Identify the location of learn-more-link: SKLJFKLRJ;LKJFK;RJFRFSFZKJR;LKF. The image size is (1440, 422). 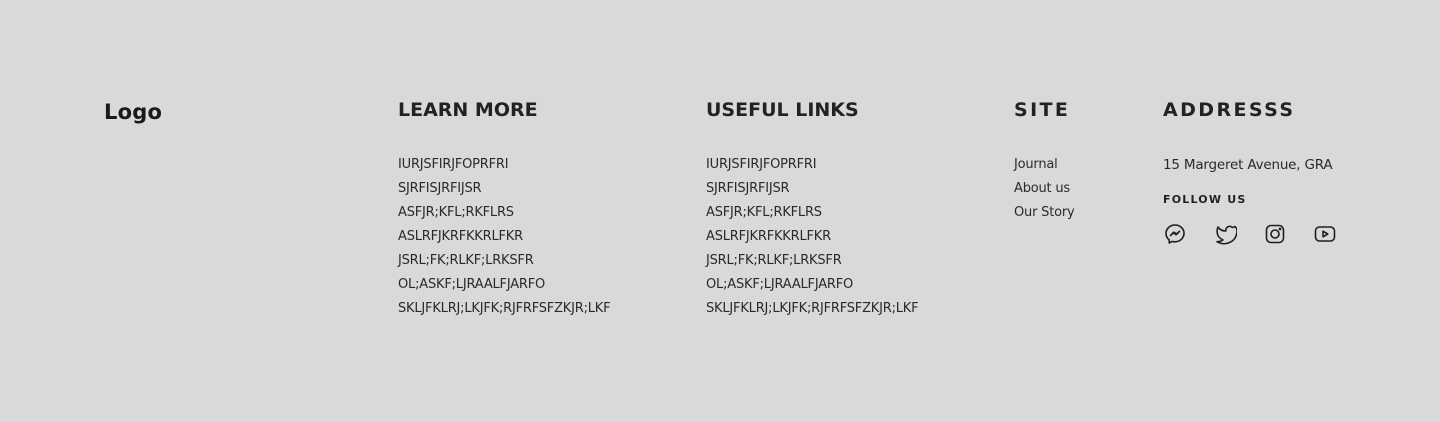
(504, 309).